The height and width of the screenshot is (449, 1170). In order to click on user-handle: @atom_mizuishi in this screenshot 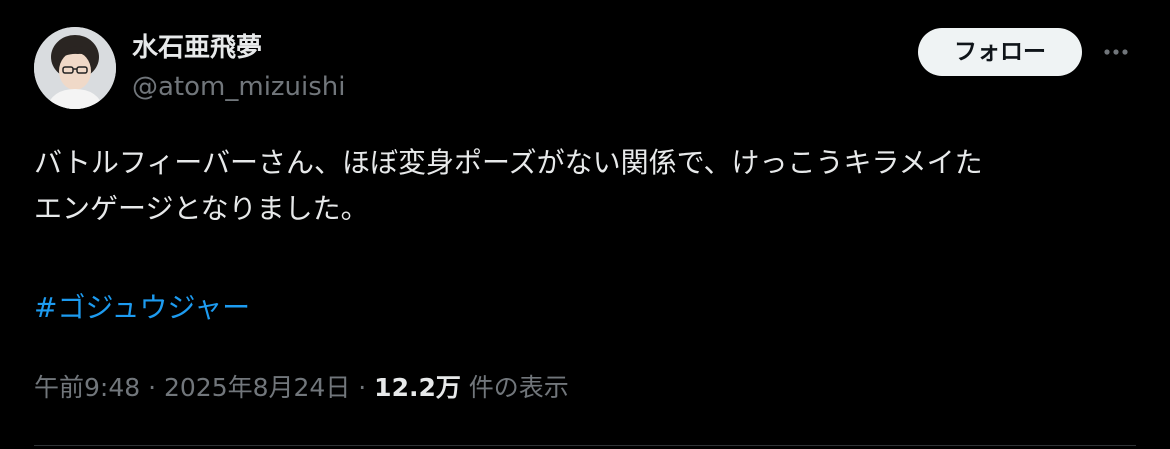, I will do `click(239, 87)`.